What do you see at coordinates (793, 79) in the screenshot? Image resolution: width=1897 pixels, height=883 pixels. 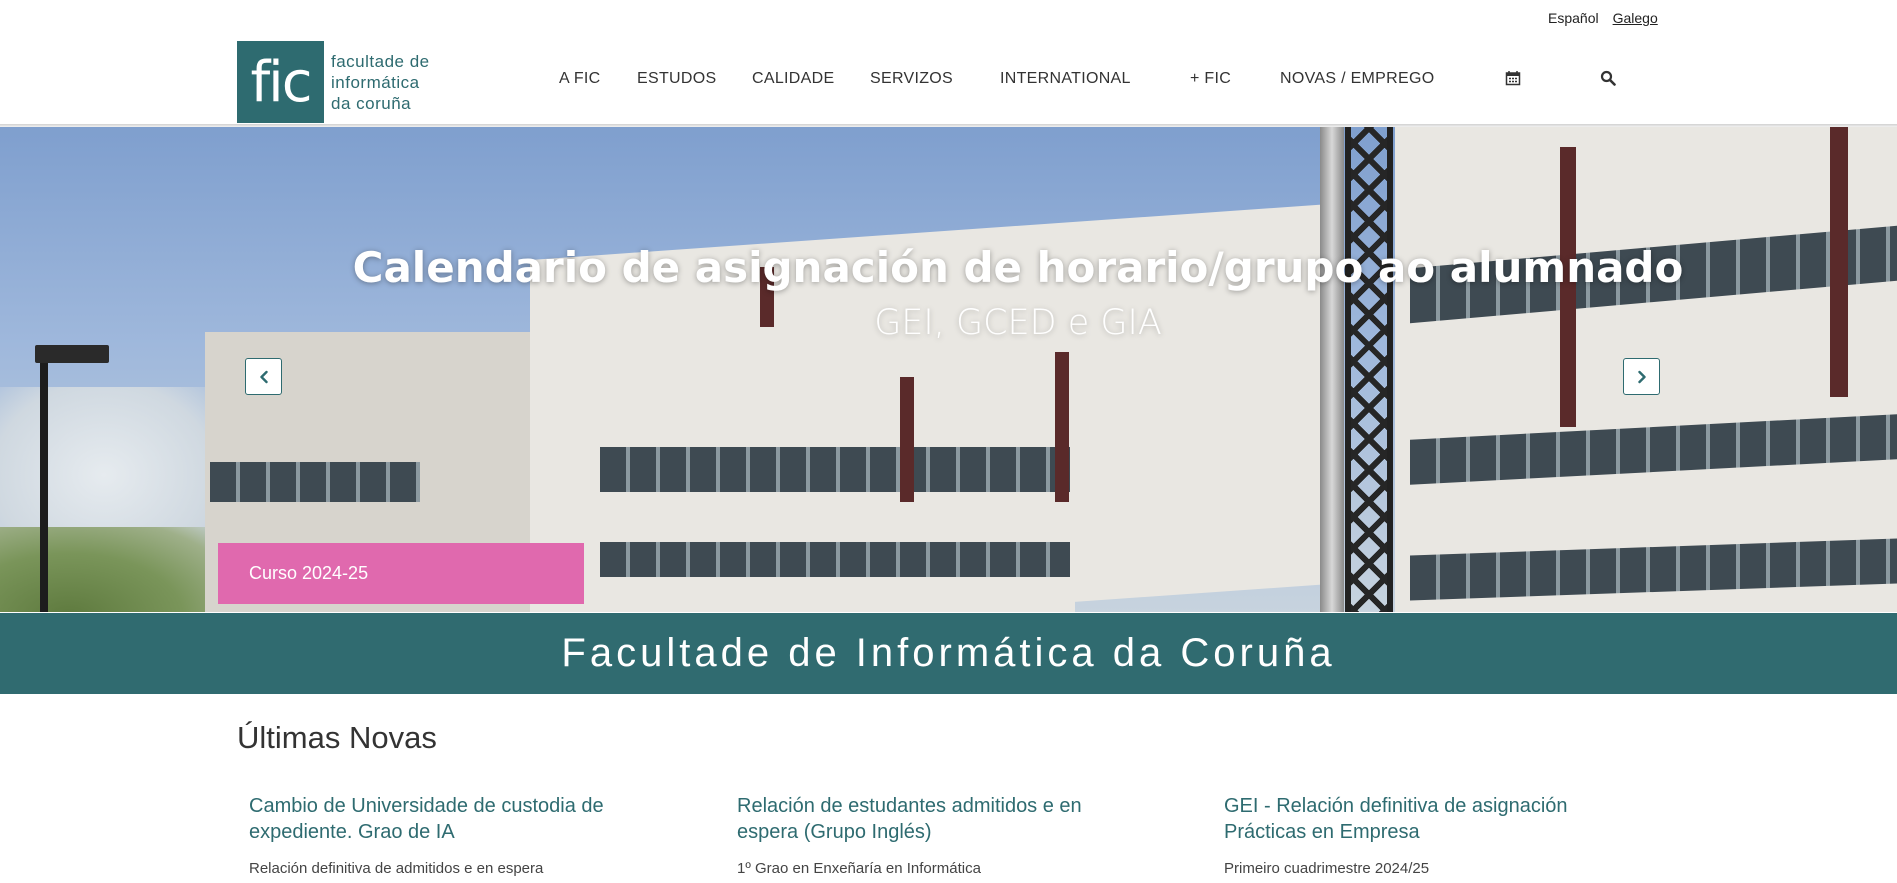 I see `nav-item-calidade: CALIDADE` at bounding box center [793, 79].